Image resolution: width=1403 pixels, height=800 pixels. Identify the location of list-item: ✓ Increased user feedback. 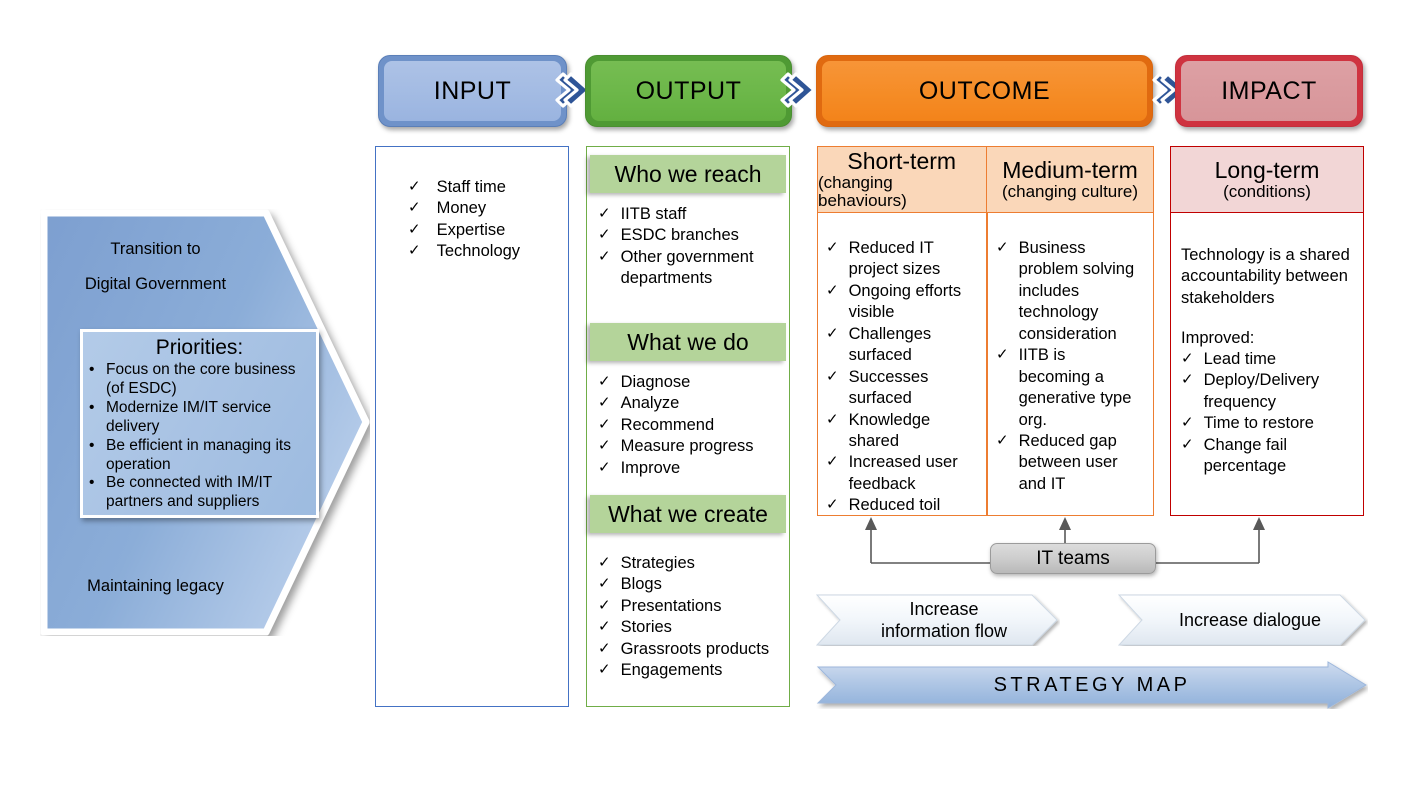
(892, 473).